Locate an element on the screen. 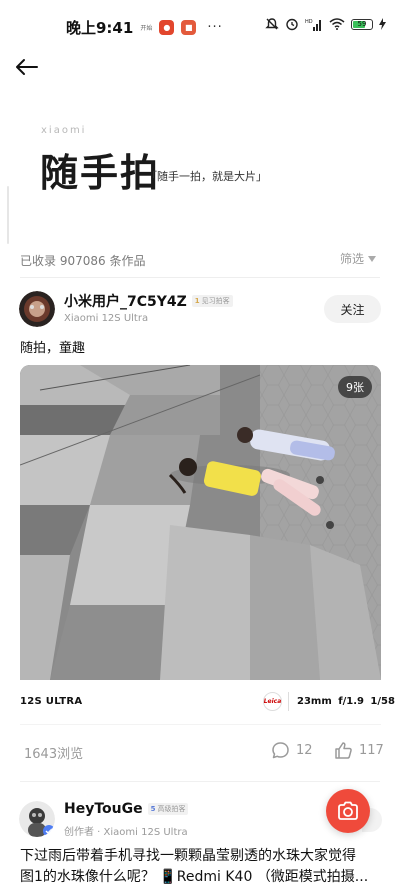  battery-icon: 59 is located at coordinates (362, 24).